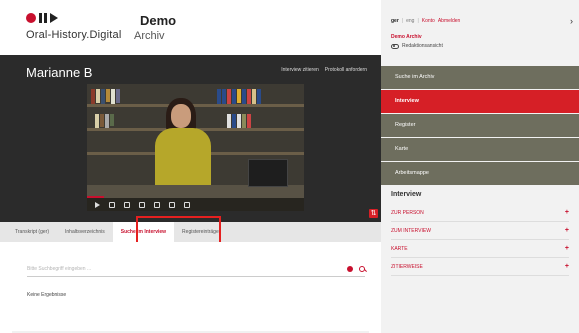 This screenshot has width=579, height=333. Describe the element at coordinates (480, 267) in the screenshot. I see `accordion-citation: ZITIERWEISE +` at that location.